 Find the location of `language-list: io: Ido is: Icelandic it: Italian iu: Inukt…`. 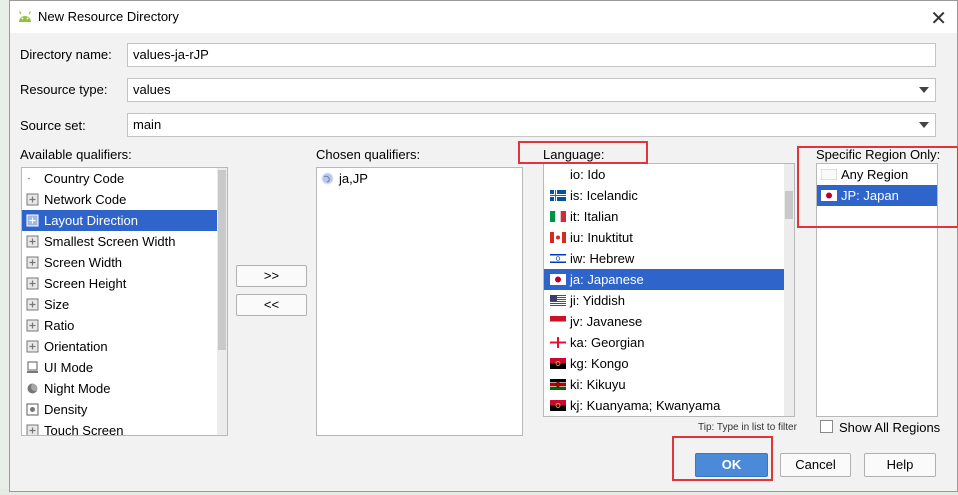

language-list: io: Ido is: Icelandic it: Italian iu: Inukt… is located at coordinates (669, 290).